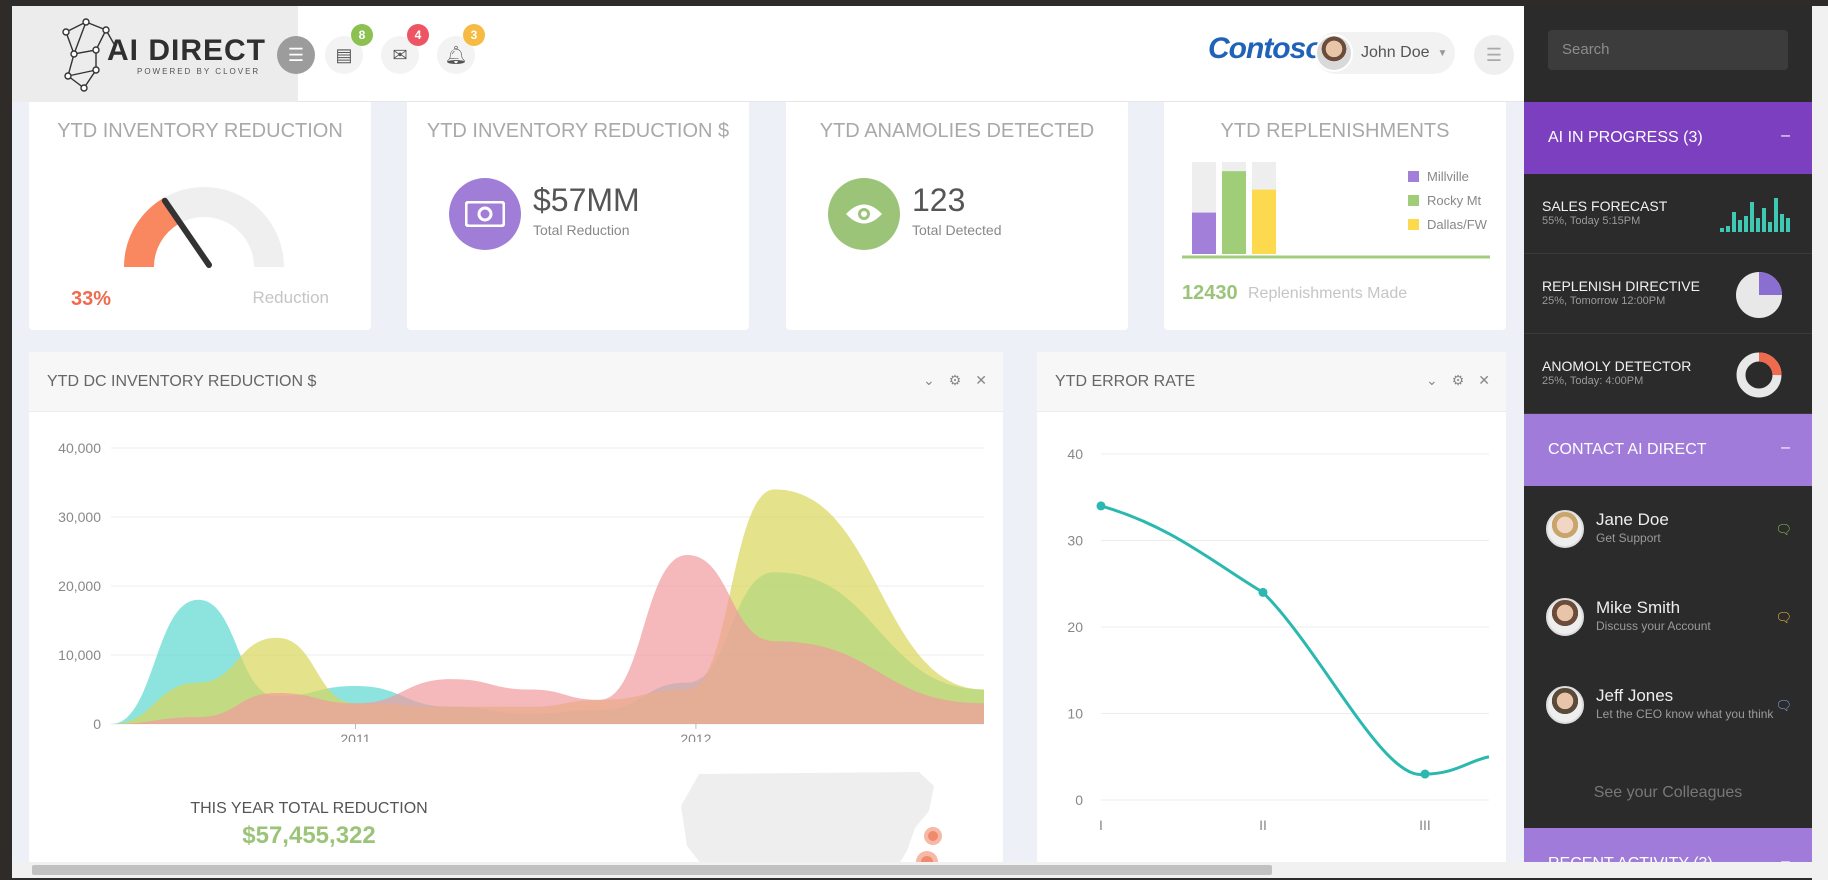 This screenshot has width=1828, height=880. I want to click on kpi-title: YTD ANAMOLIES DETECTED, so click(957, 131).